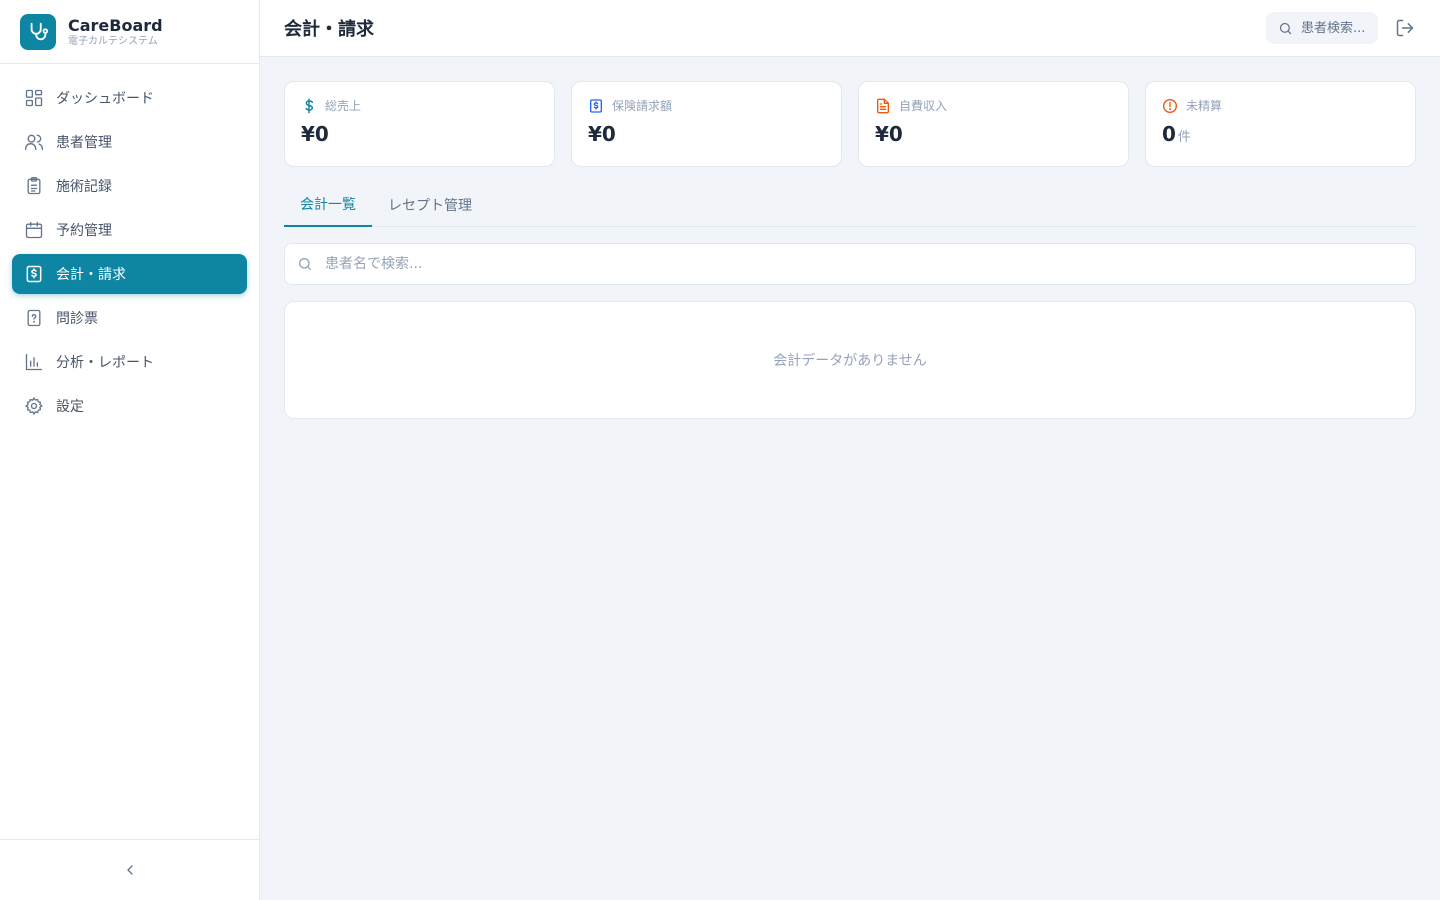 Image resolution: width=1440 pixels, height=900 pixels. Describe the element at coordinates (34, 186) in the screenshot. I see `clipboard-list-icon` at that location.